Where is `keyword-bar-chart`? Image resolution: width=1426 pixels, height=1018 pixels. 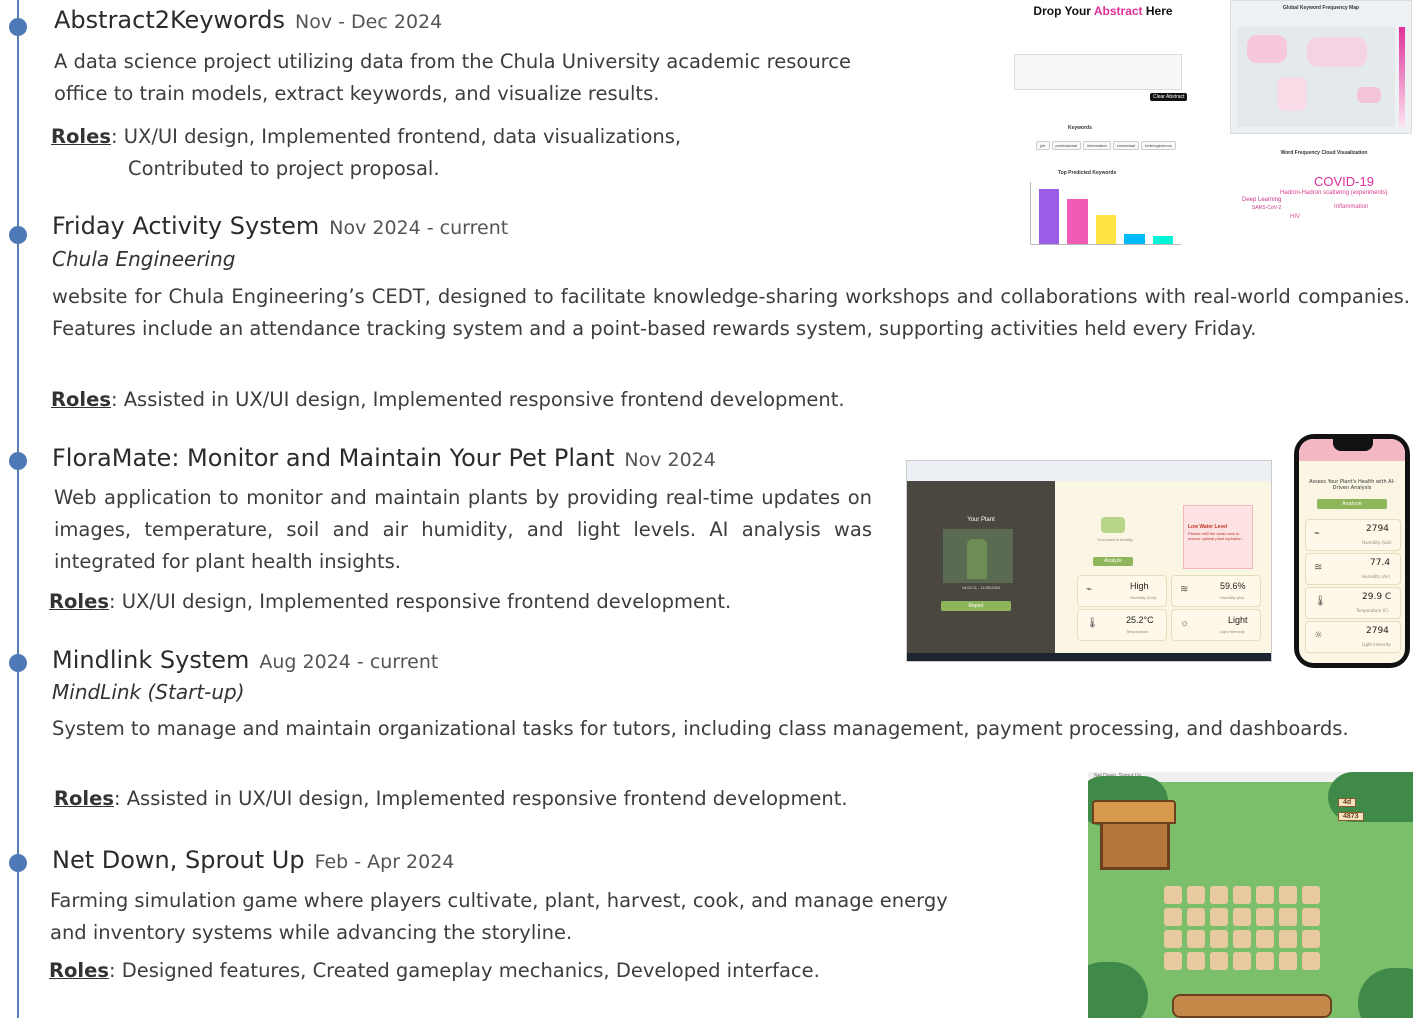
keyword-bar-chart is located at coordinates (1105, 213).